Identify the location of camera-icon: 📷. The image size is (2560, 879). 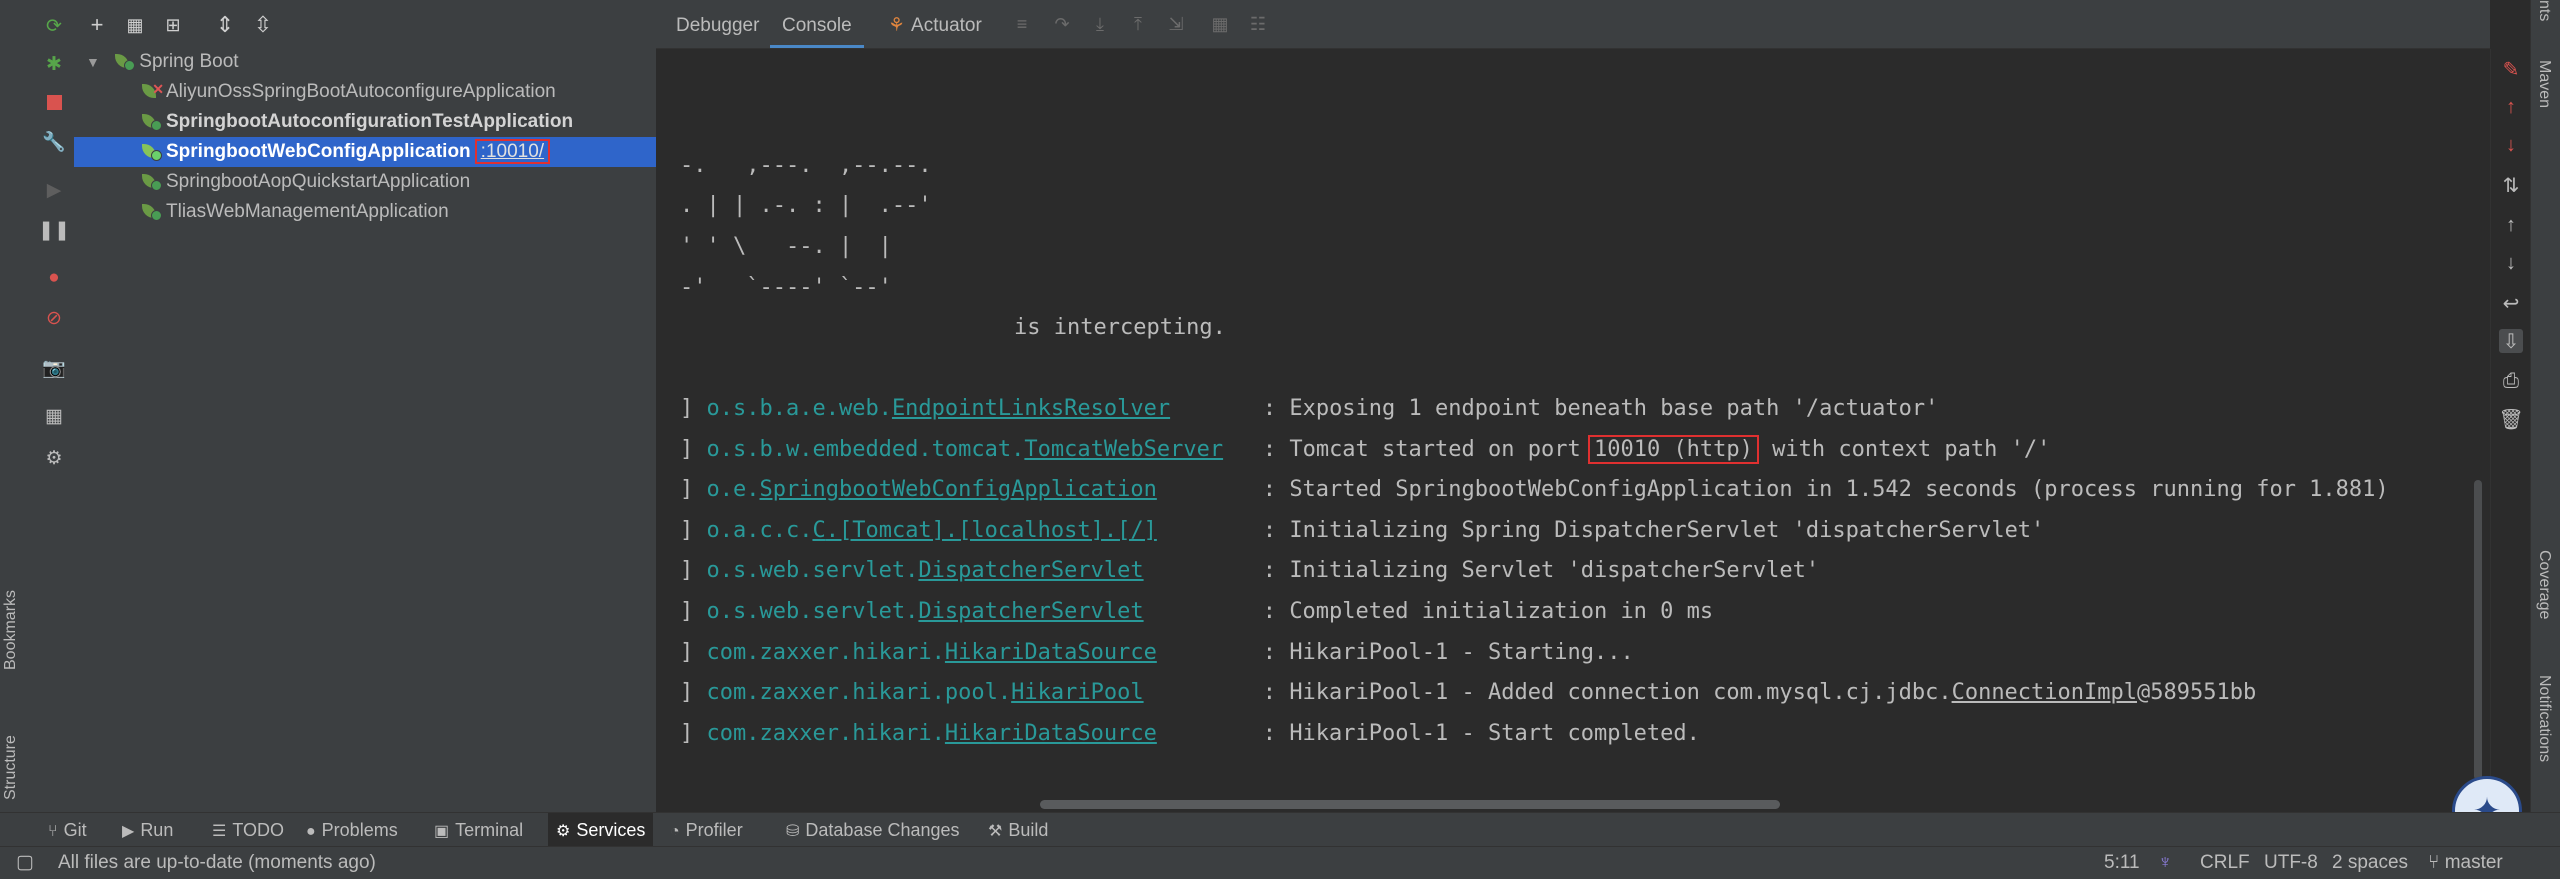
(54, 368).